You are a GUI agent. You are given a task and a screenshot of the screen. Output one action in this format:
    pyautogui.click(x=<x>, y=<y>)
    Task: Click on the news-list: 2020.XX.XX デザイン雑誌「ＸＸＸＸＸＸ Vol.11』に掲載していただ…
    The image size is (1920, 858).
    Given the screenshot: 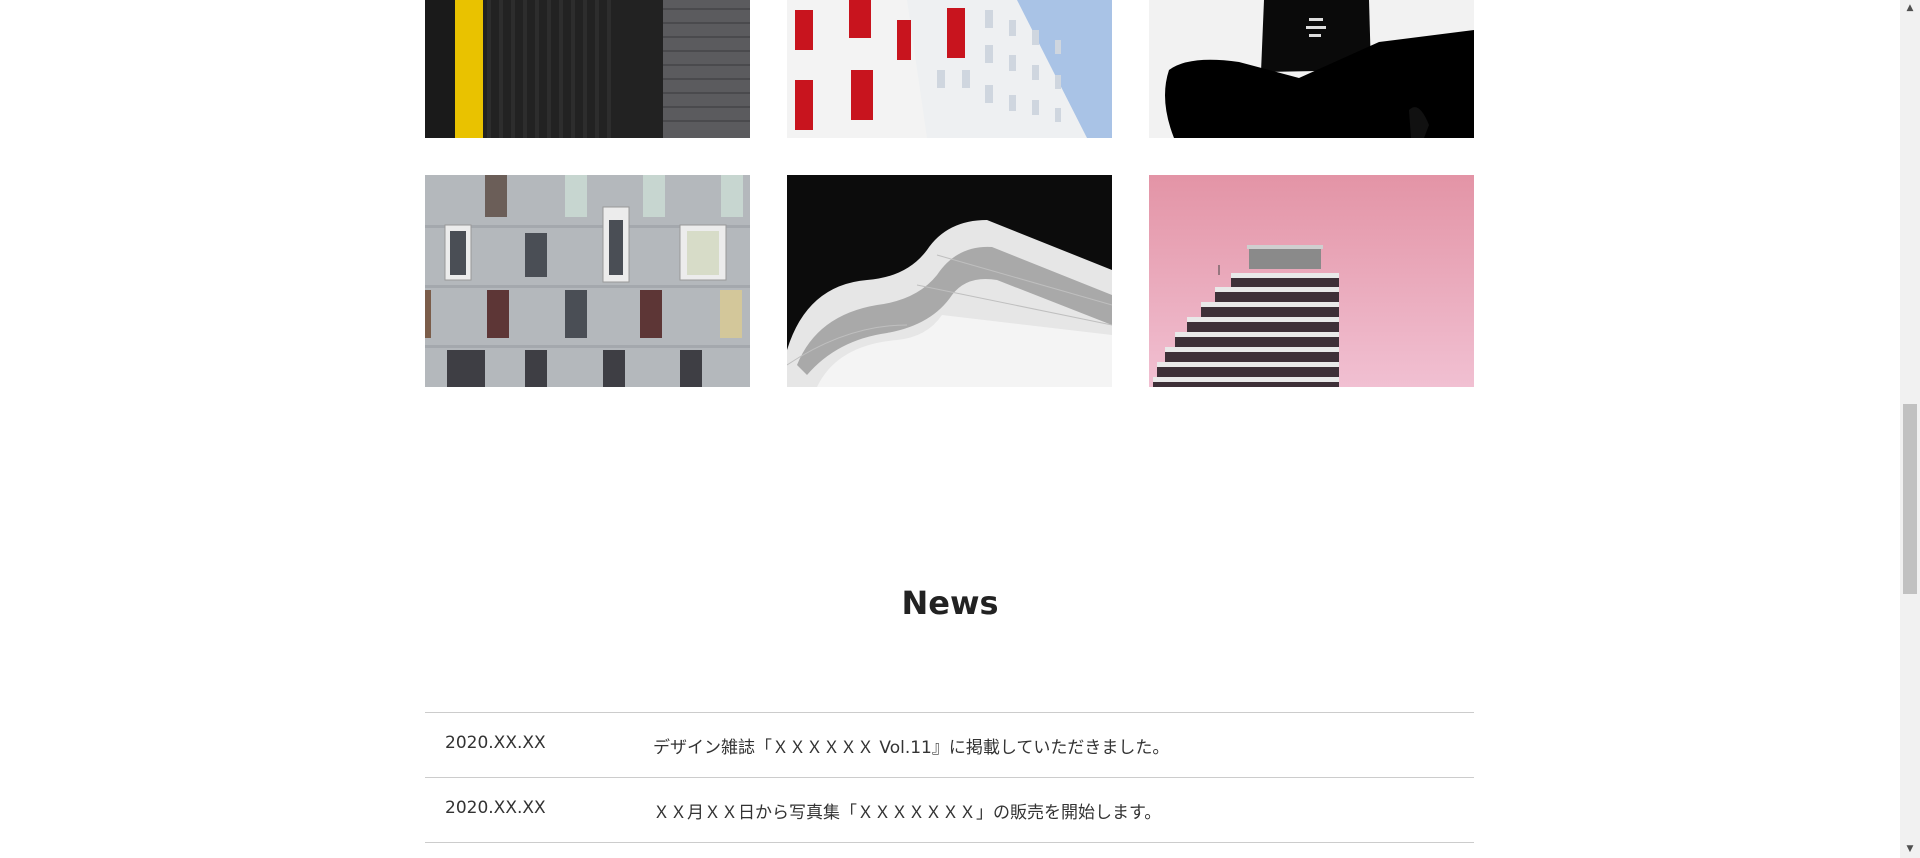 What is the action you would take?
    pyautogui.click(x=949, y=777)
    